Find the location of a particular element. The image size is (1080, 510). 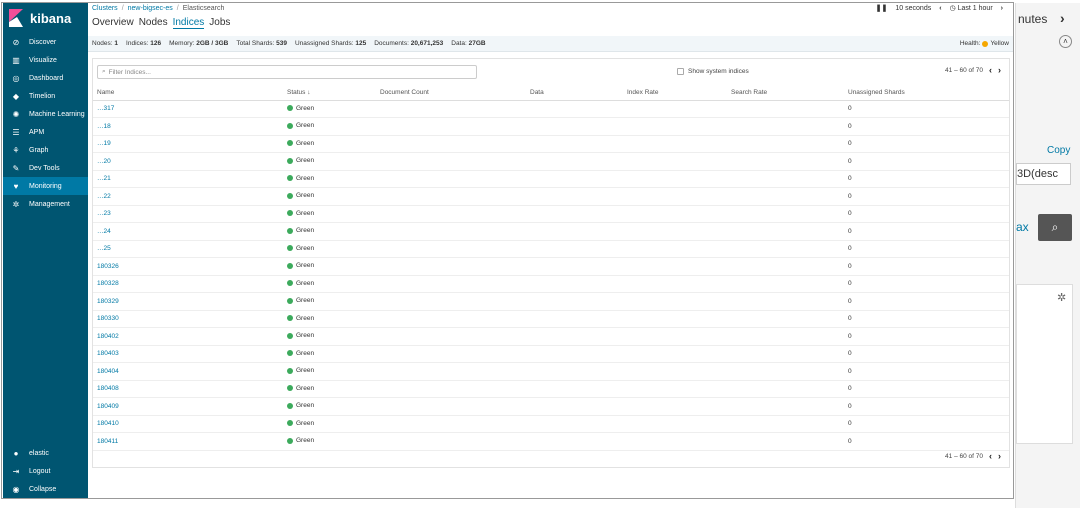

index-name-link: 180403 is located at coordinates (188, 354).